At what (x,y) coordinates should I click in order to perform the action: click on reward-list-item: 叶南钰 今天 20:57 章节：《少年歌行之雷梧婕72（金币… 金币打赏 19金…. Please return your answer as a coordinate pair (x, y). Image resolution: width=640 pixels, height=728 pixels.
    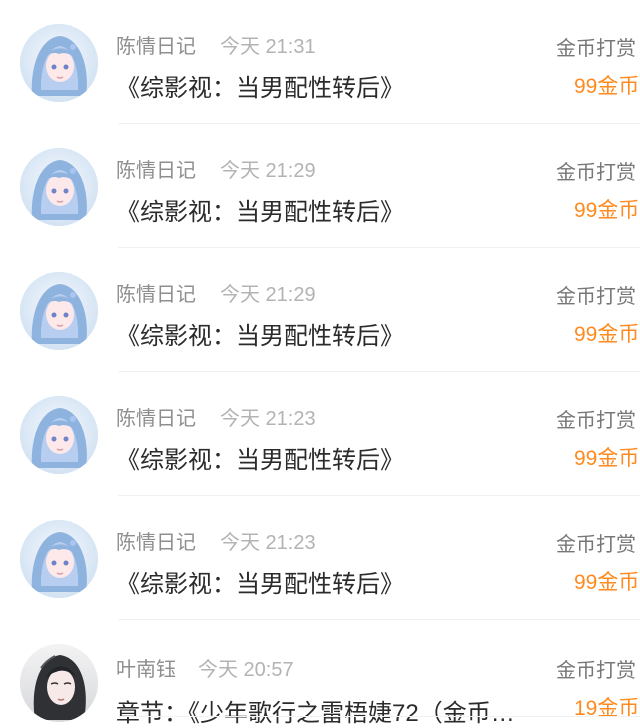
    Looking at the image, I should click on (320, 673).